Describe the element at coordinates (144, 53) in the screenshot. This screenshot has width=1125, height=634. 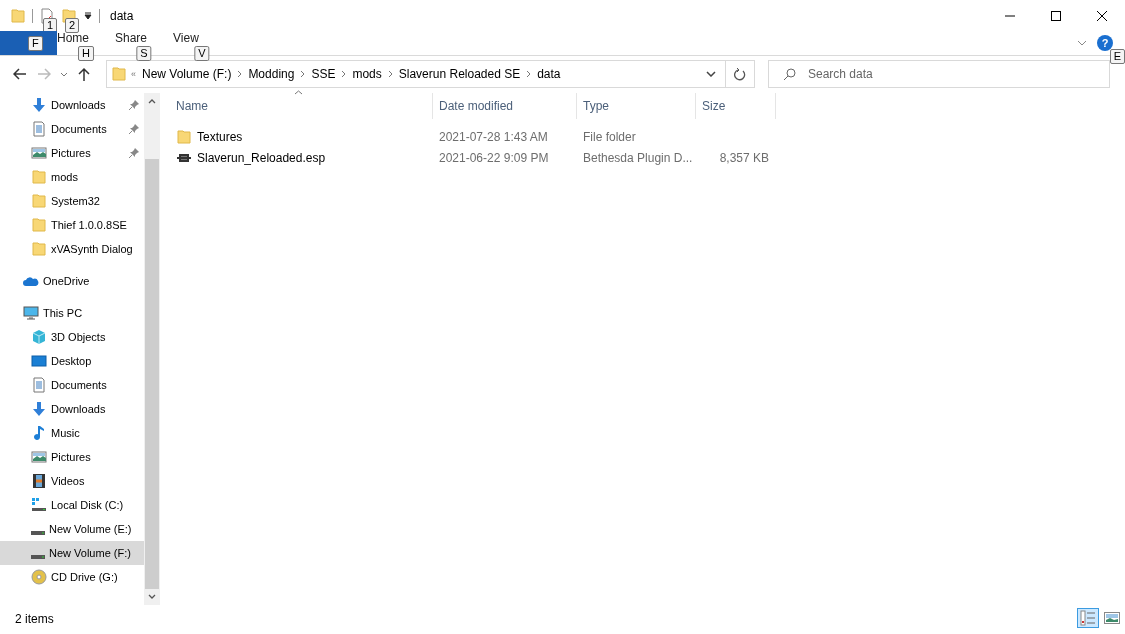
I see `keytip: S` at that location.